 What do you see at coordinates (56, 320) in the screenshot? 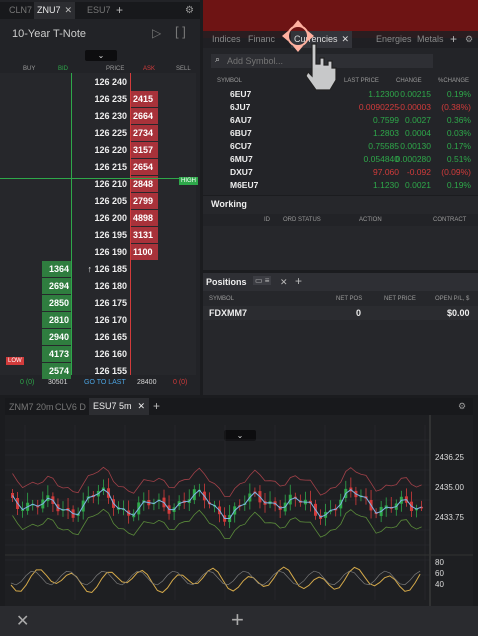
I see `bid-size: 2810` at bounding box center [56, 320].